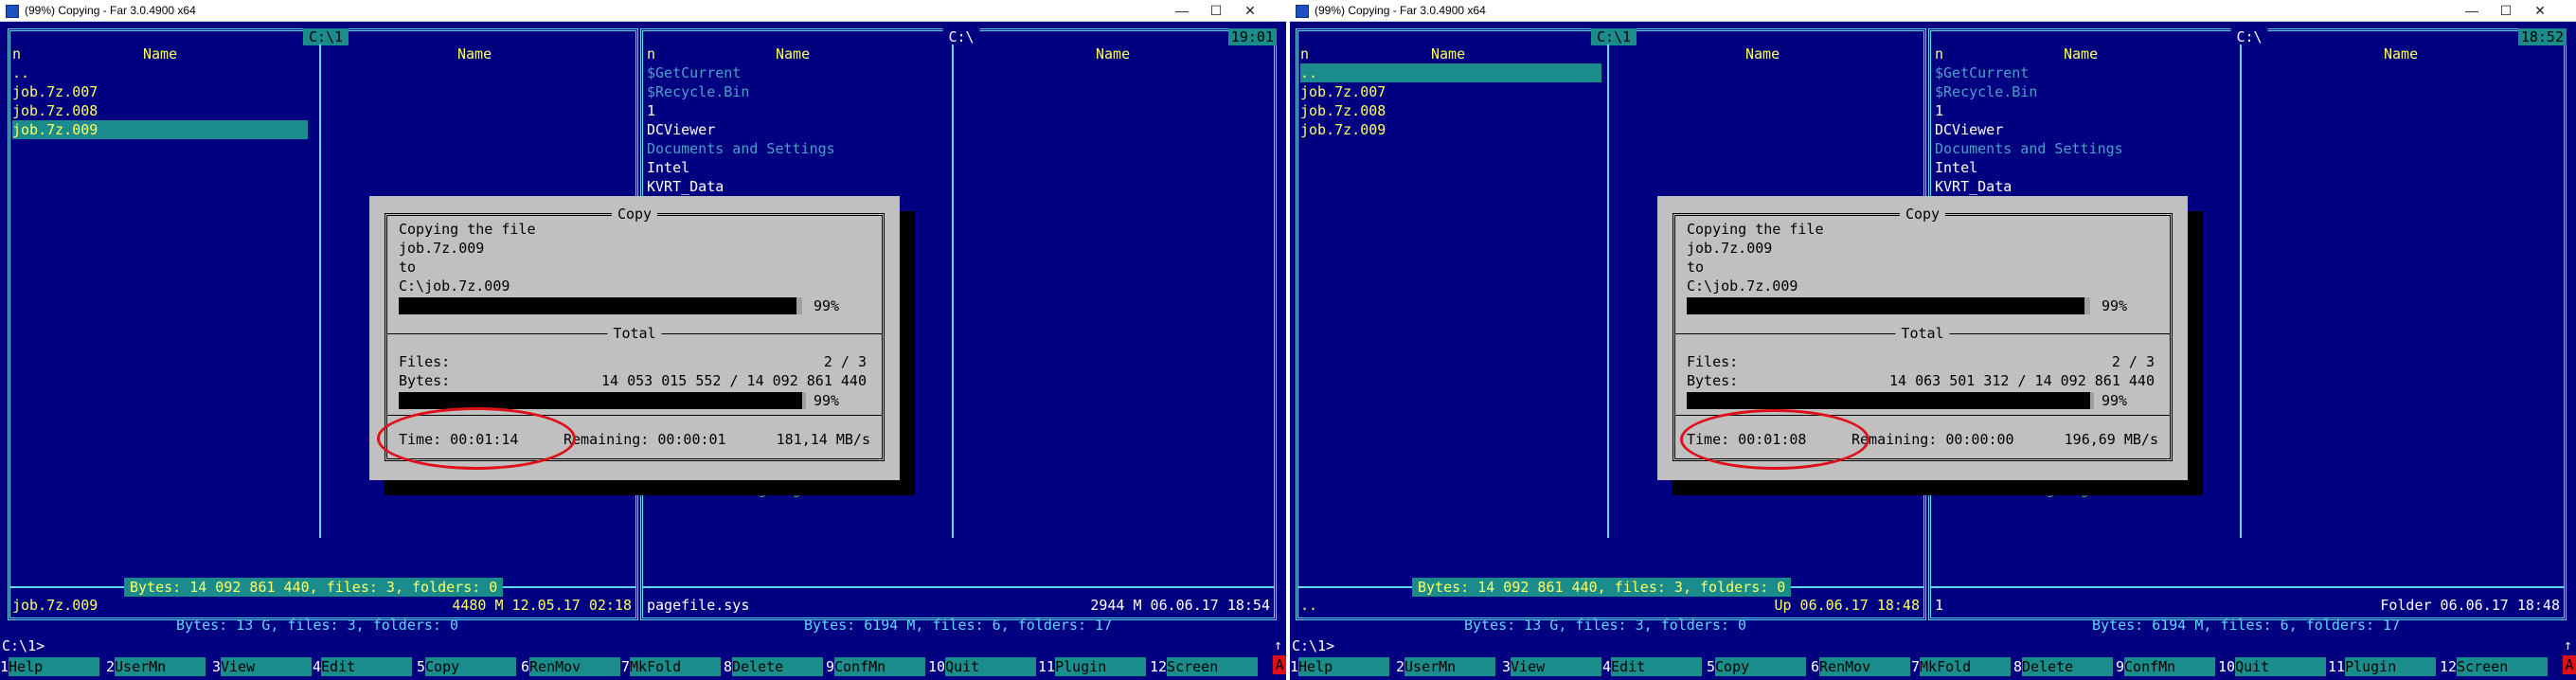 This screenshot has width=2576, height=680. Describe the element at coordinates (2247, 587) in the screenshot. I see `panel-separator` at that location.